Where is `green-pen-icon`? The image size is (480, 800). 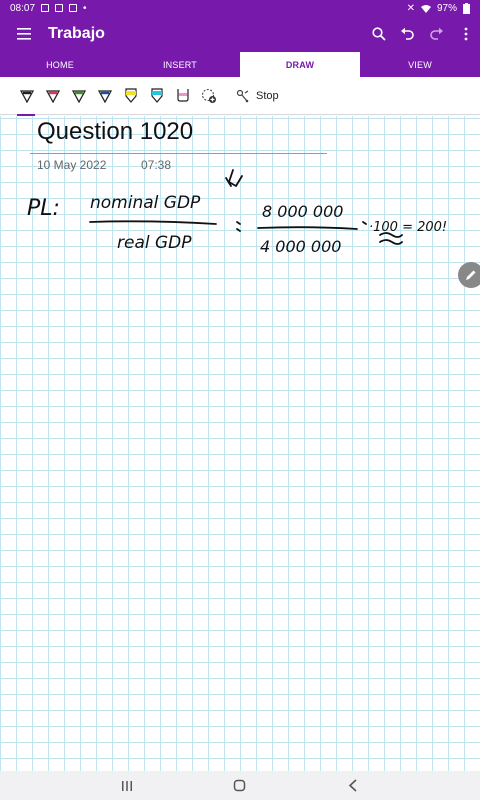
green-pen-icon is located at coordinates (79, 96).